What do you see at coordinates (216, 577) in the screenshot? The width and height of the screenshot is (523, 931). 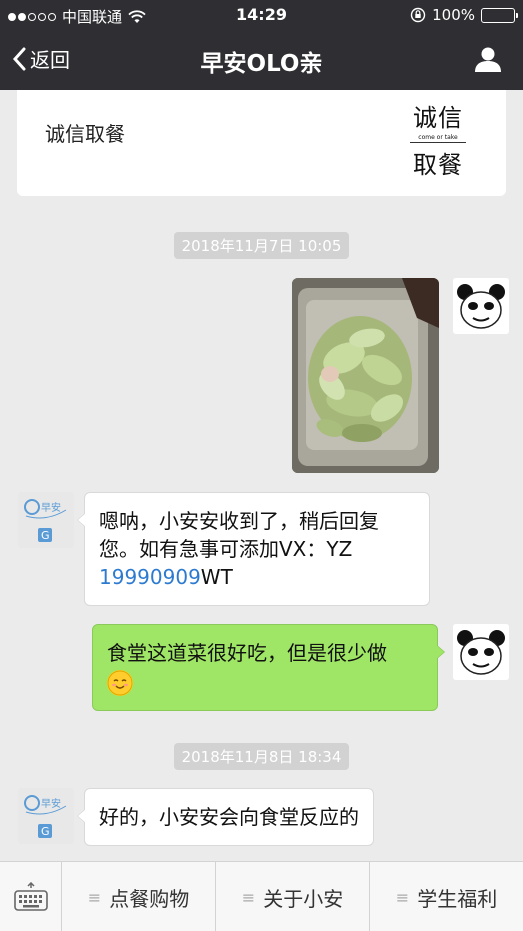 I see `message-suffix: WT` at bounding box center [216, 577].